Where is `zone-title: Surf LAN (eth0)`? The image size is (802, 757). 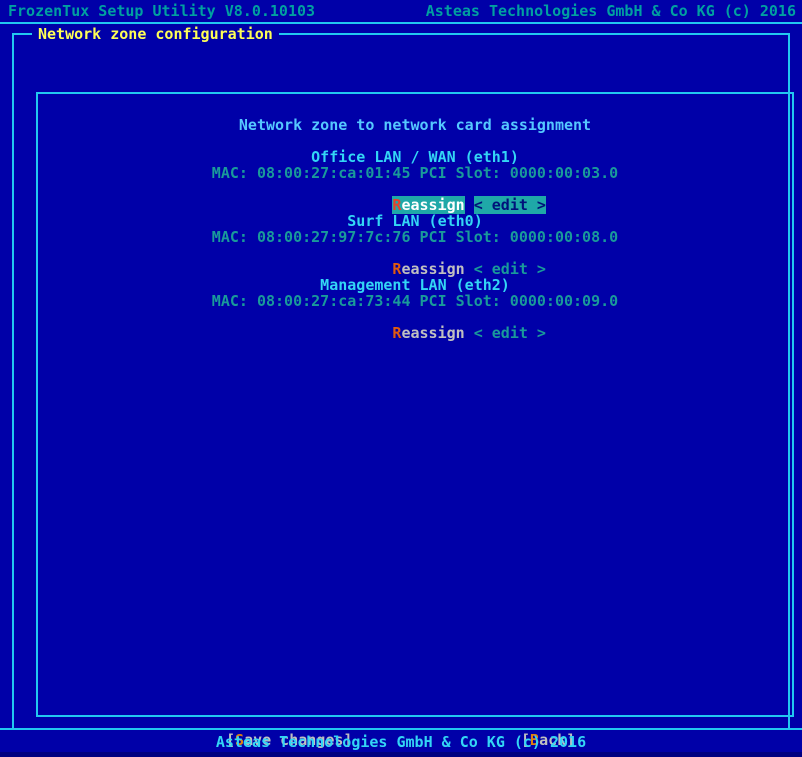
zone-title: Surf LAN (eth0) is located at coordinates (415, 221).